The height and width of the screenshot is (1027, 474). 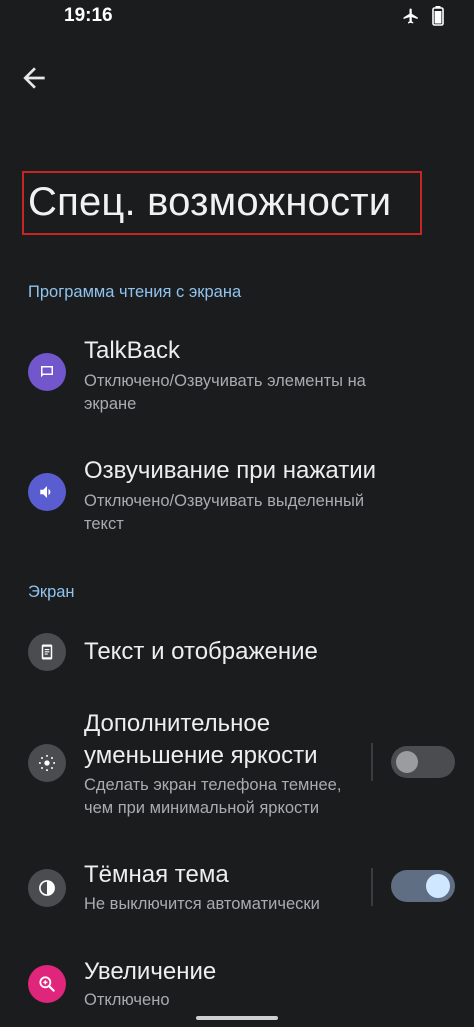 I want to click on dark-theme-icon, so click(x=47, y=888).